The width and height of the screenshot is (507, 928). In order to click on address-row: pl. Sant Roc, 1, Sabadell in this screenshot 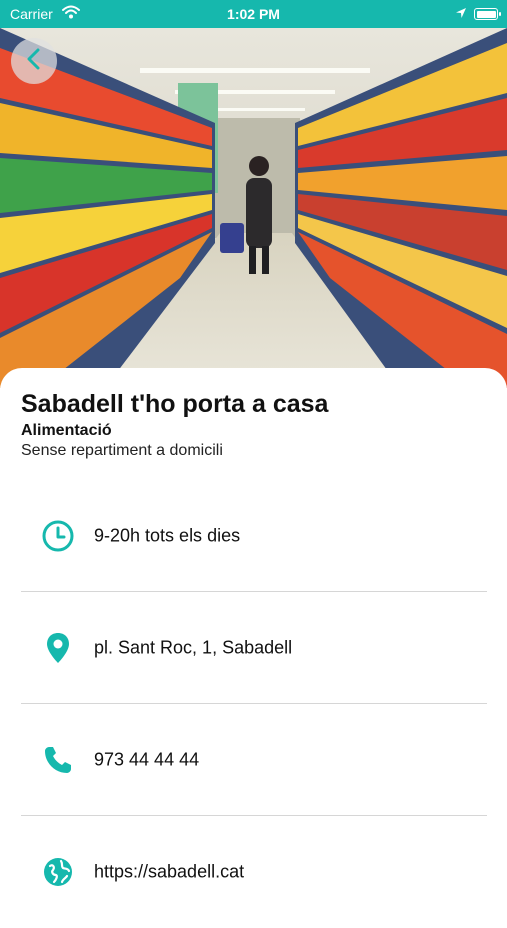, I will do `click(254, 648)`.